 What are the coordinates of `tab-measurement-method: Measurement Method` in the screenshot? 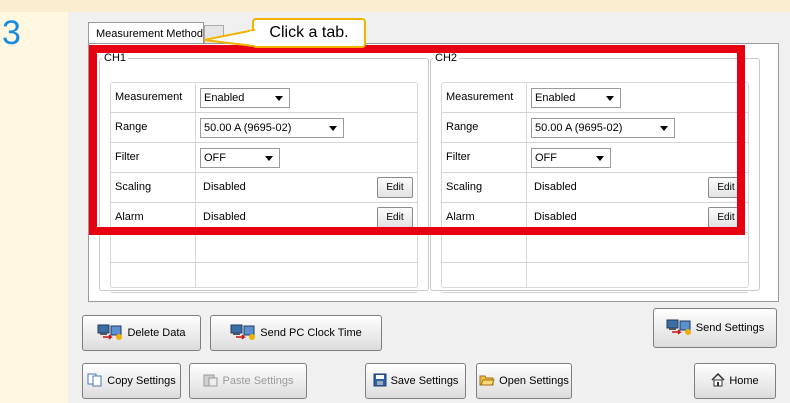 It's located at (146, 33).